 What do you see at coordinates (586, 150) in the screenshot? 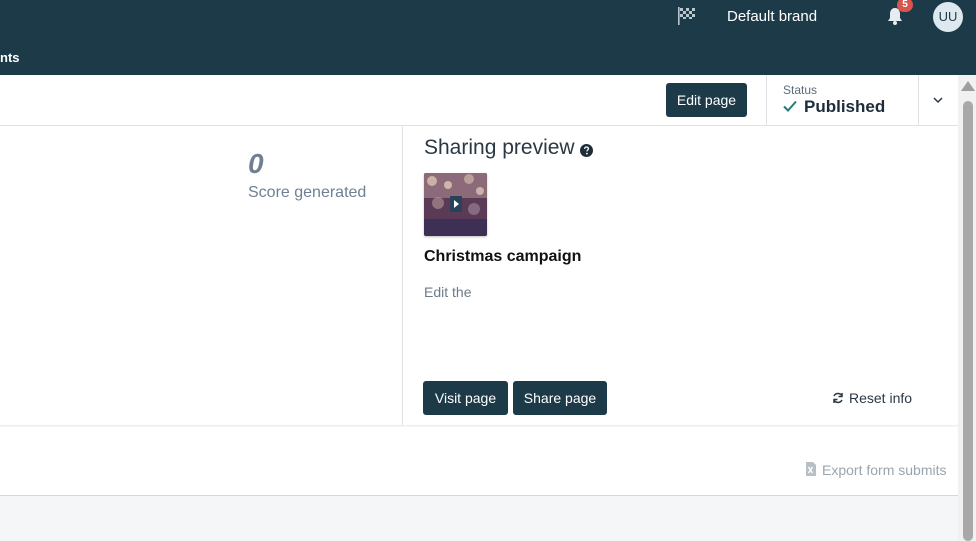
I see `help-icon` at bounding box center [586, 150].